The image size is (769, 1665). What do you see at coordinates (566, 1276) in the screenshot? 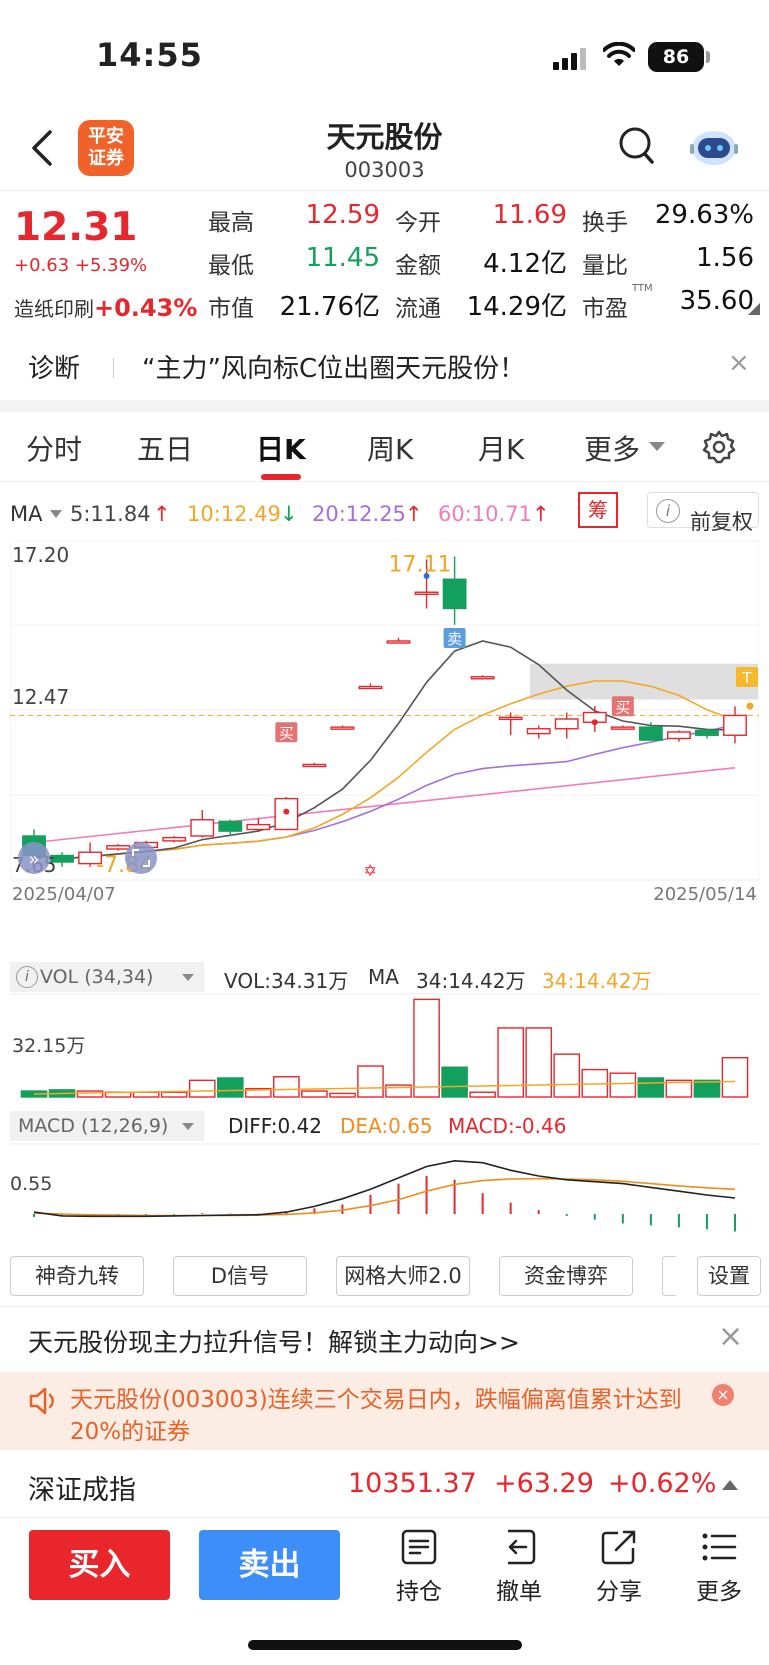
I see `indicator-capital: 资金博弈` at bounding box center [566, 1276].